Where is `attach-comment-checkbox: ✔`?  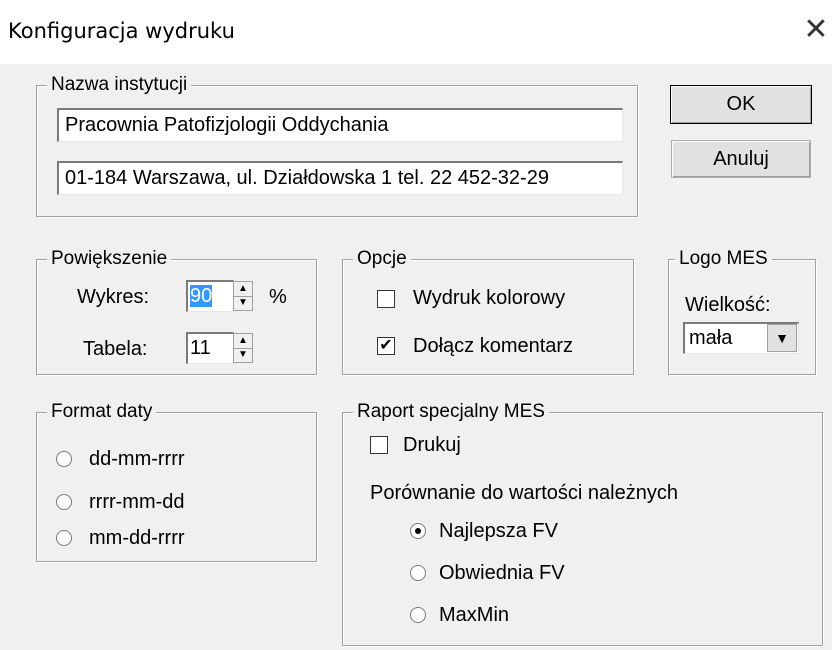
attach-comment-checkbox: ✔ is located at coordinates (386, 346).